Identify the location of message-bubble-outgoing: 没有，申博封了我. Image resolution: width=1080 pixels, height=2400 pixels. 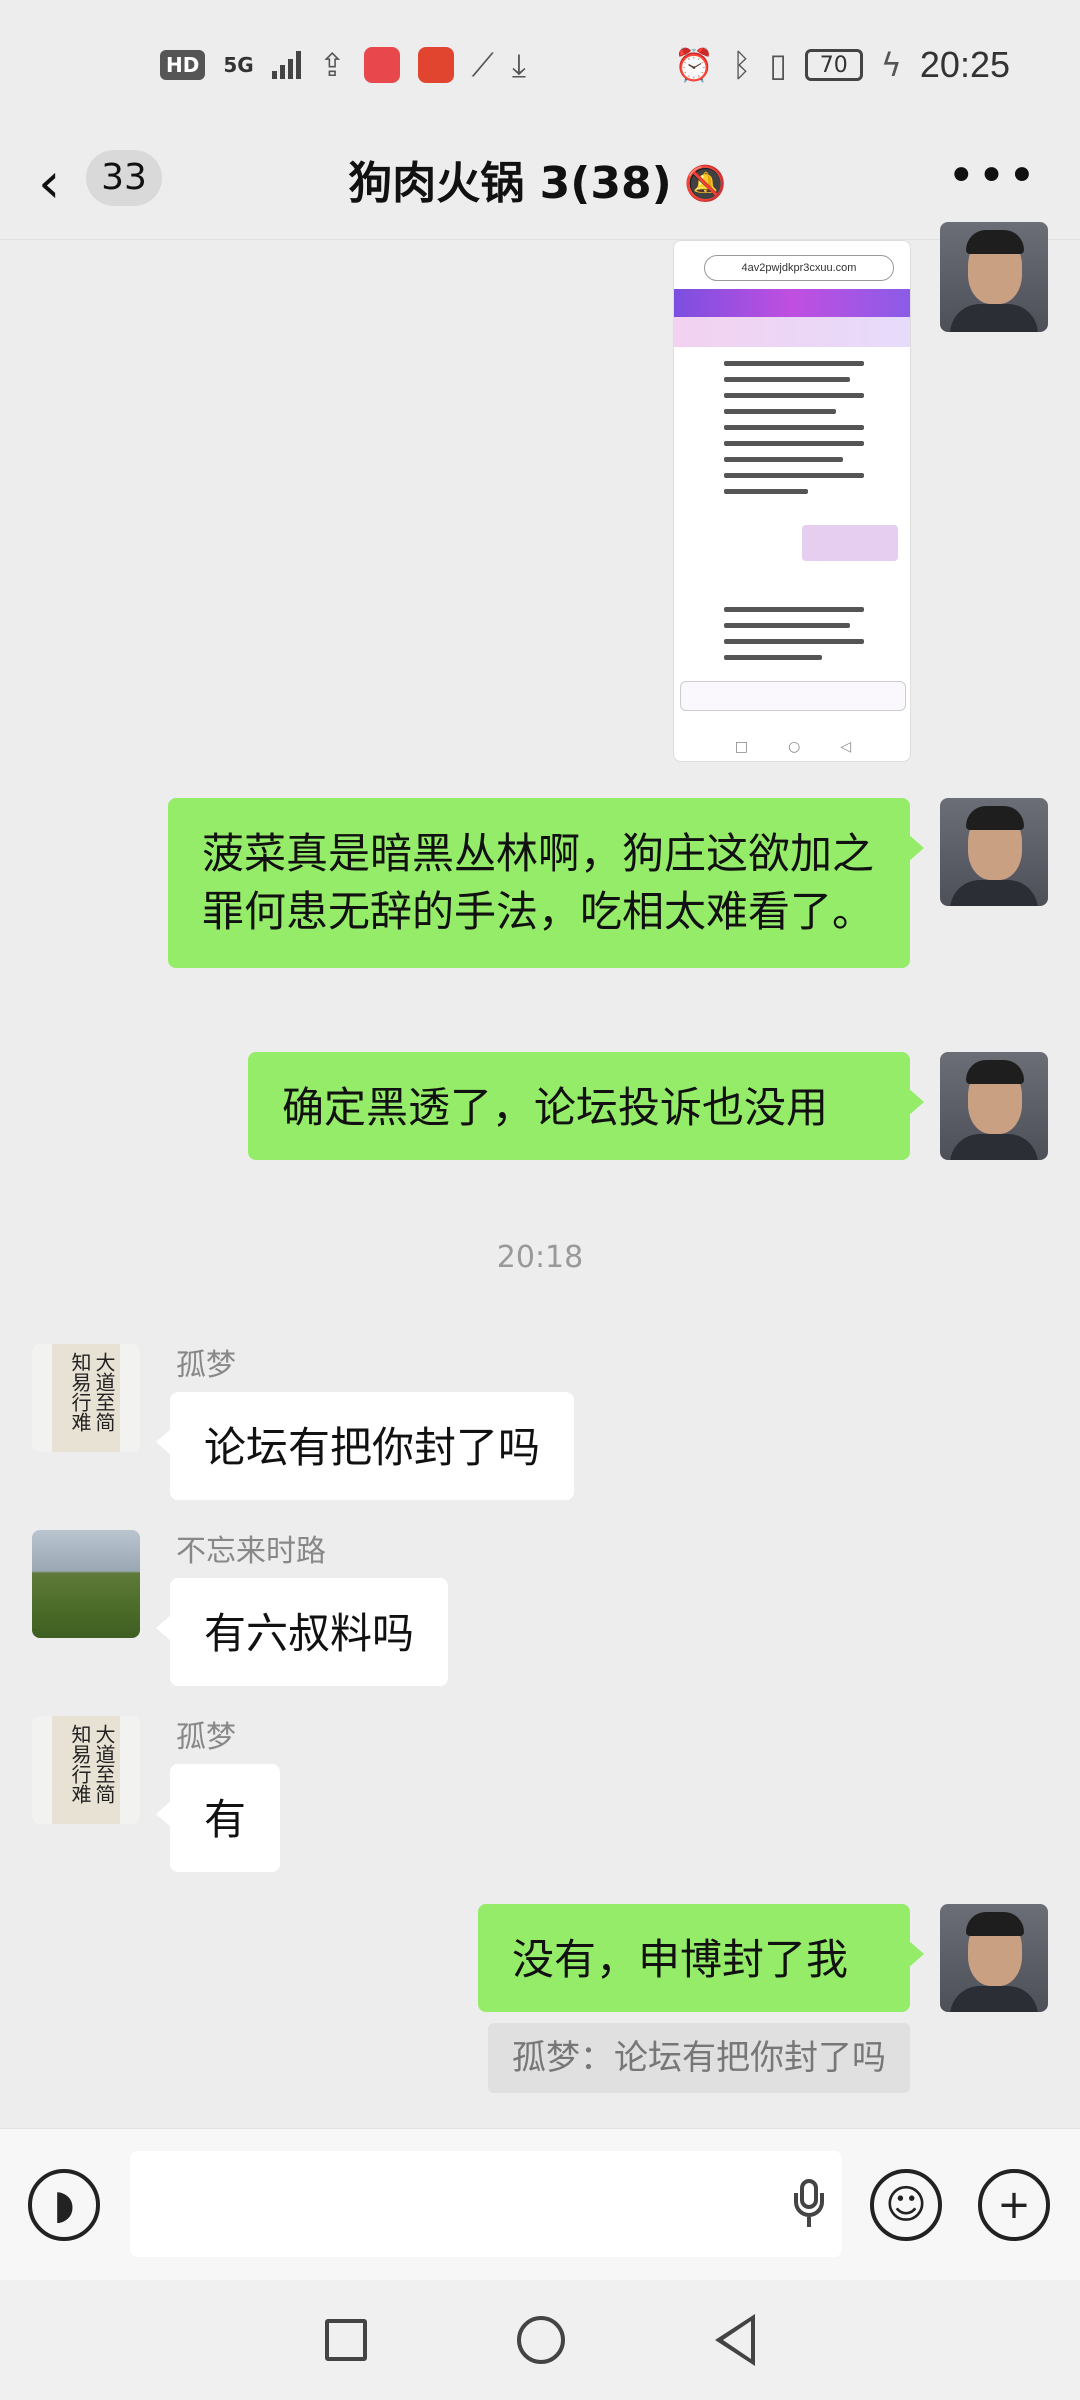
(701, 1958).